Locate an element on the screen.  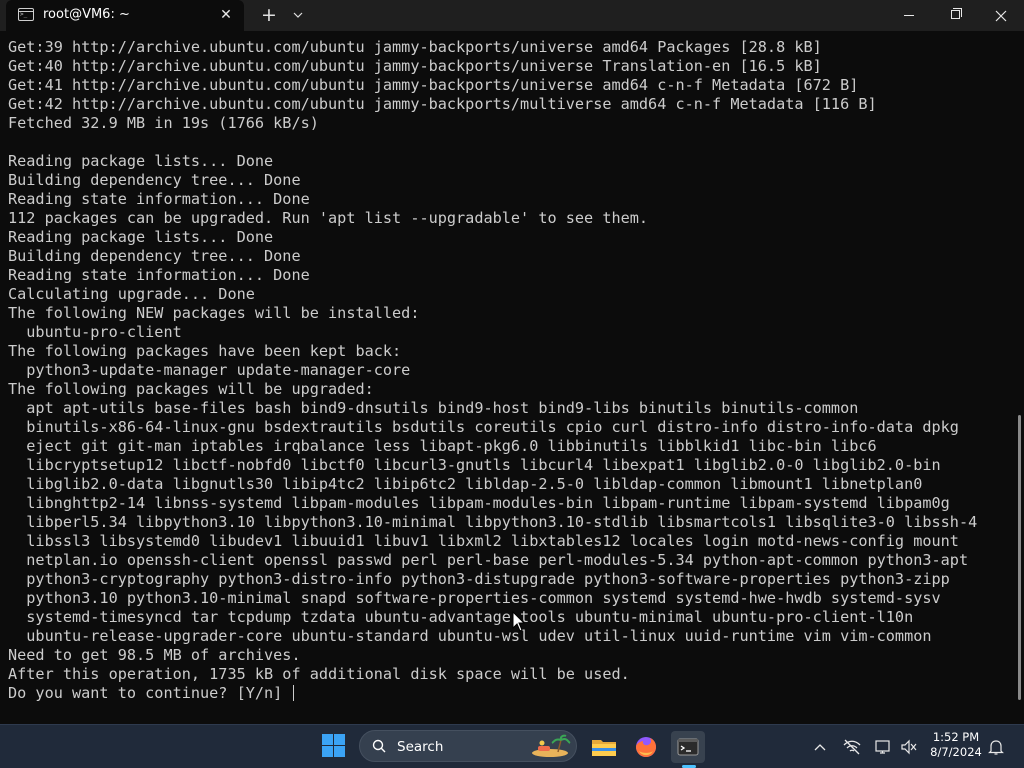
file-explorer-button is located at coordinates (604, 747).